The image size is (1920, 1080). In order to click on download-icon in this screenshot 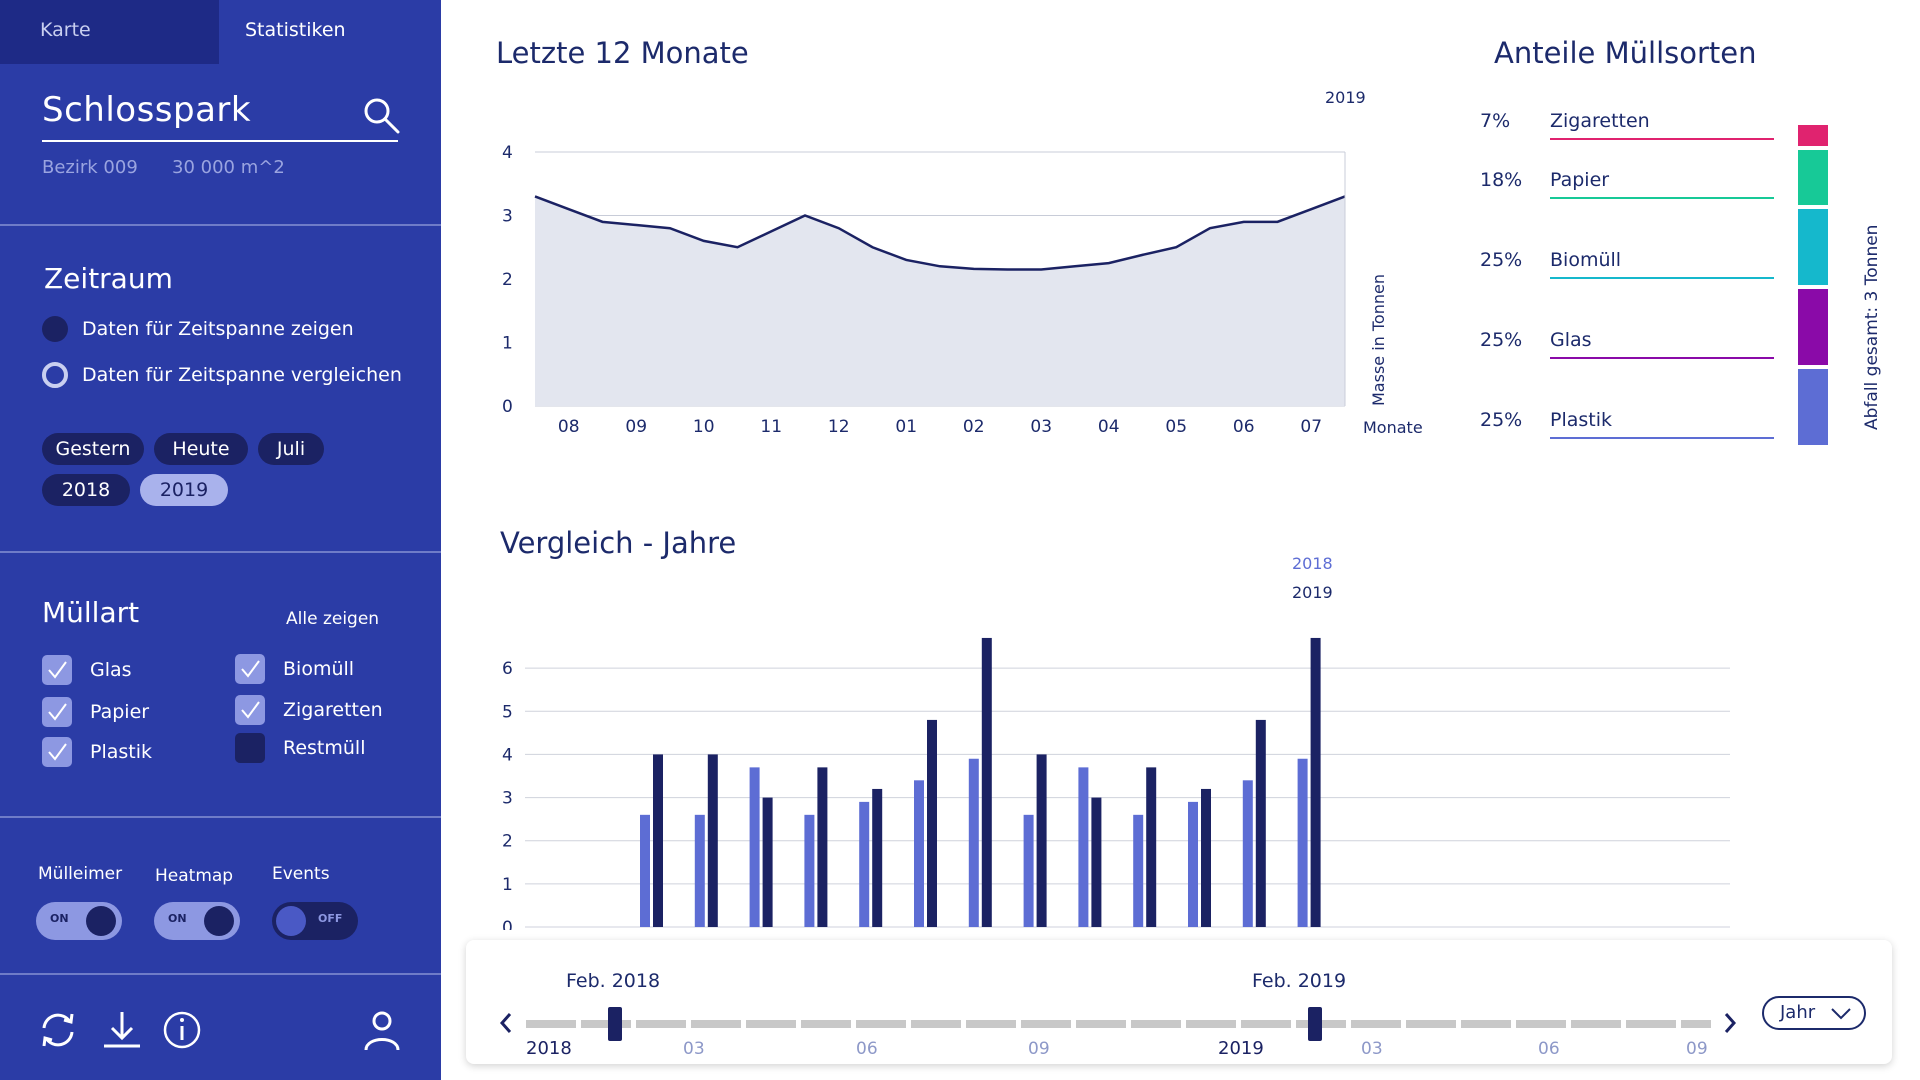, I will do `click(122, 1030)`.